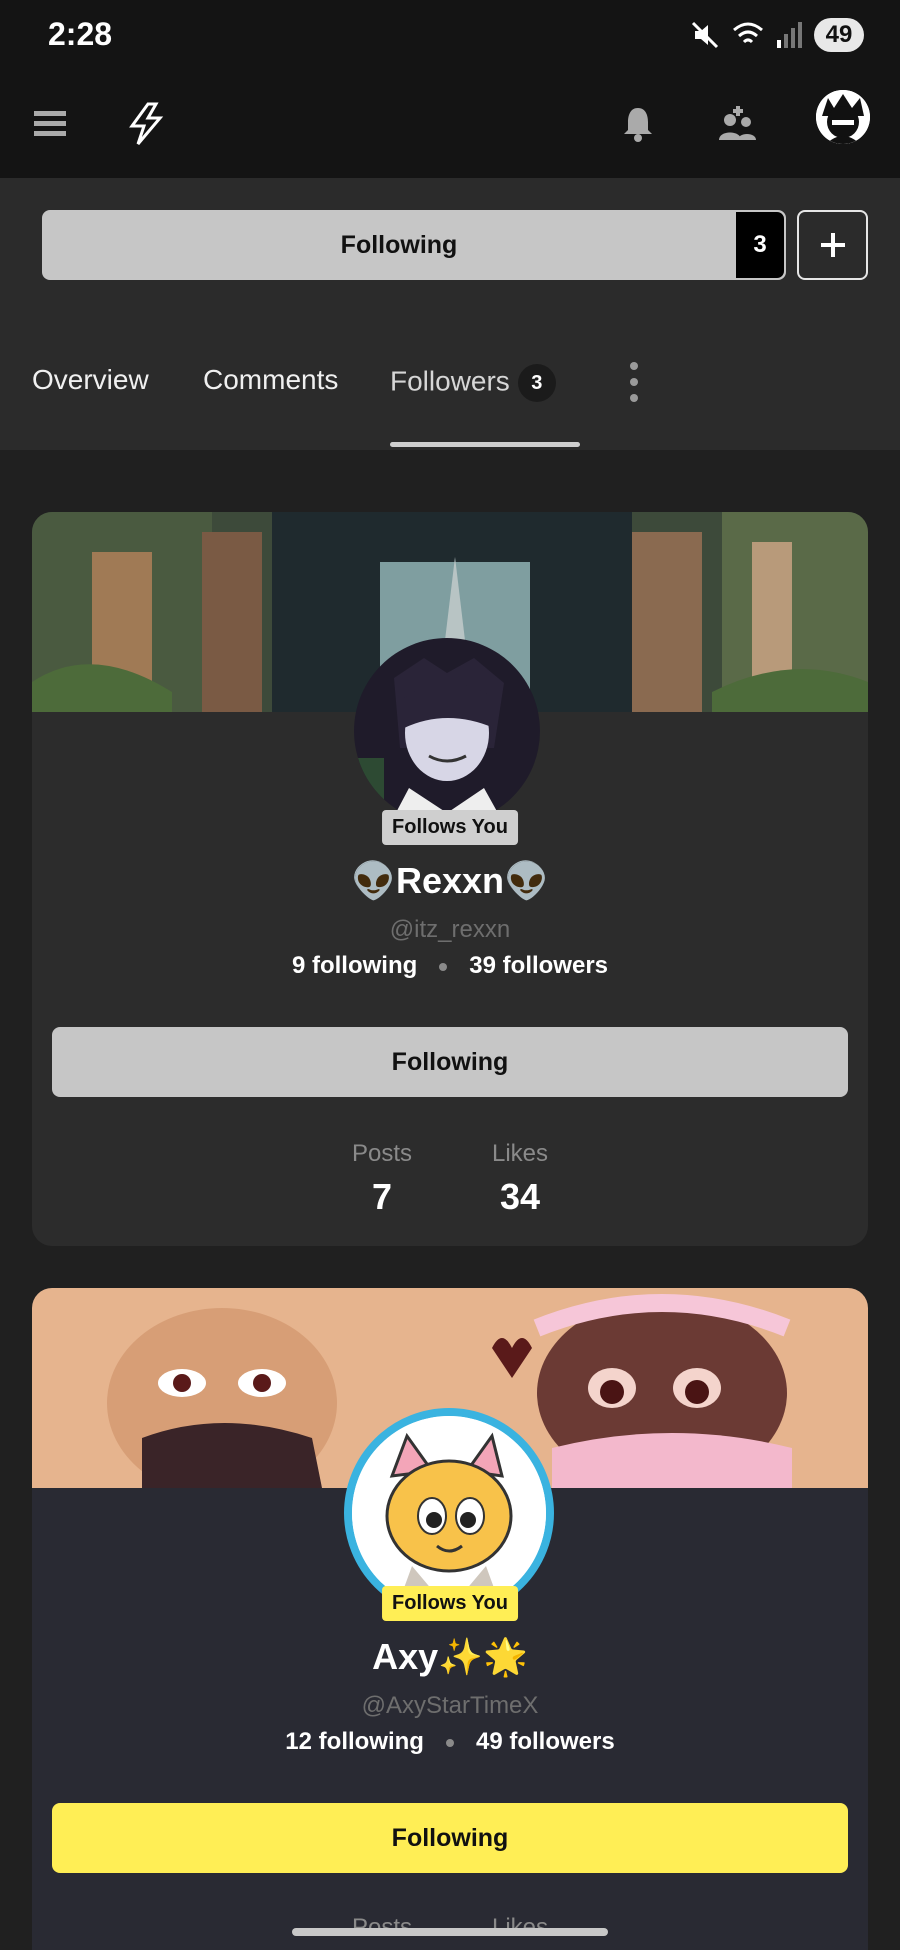 This screenshot has height=1950, width=900. What do you see at coordinates (450, 1656) in the screenshot?
I see `follower-display-name: Axy✨🌟` at bounding box center [450, 1656].